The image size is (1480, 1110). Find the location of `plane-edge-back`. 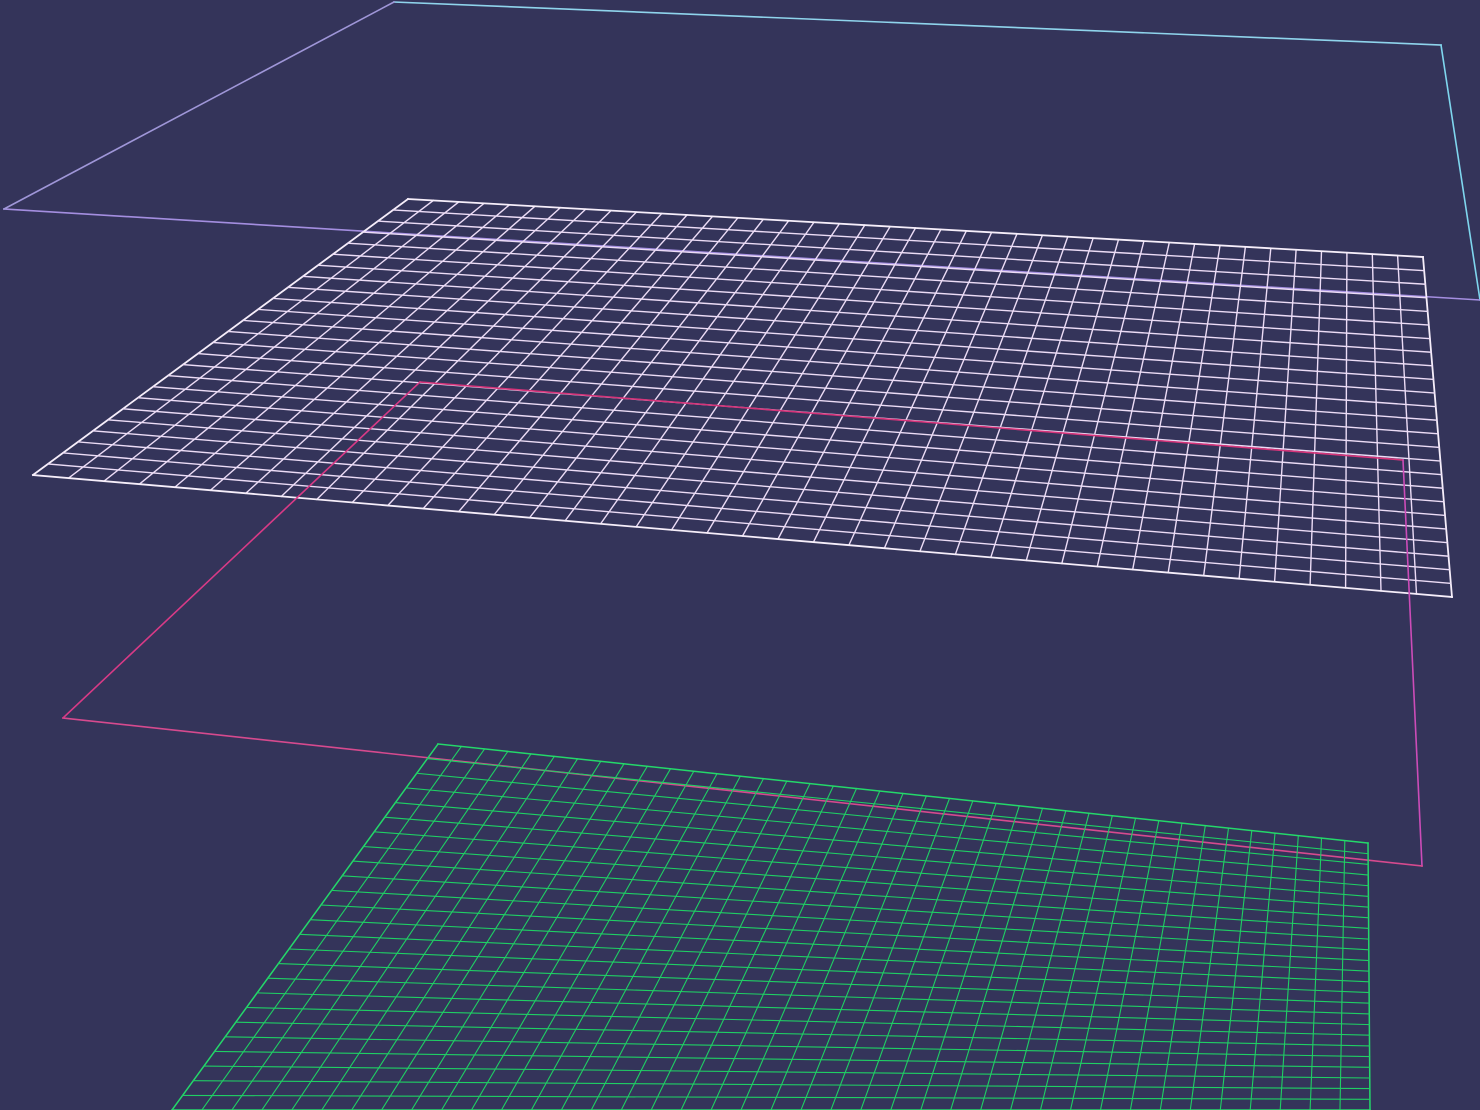

plane-edge-back is located at coordinates (917, 23).